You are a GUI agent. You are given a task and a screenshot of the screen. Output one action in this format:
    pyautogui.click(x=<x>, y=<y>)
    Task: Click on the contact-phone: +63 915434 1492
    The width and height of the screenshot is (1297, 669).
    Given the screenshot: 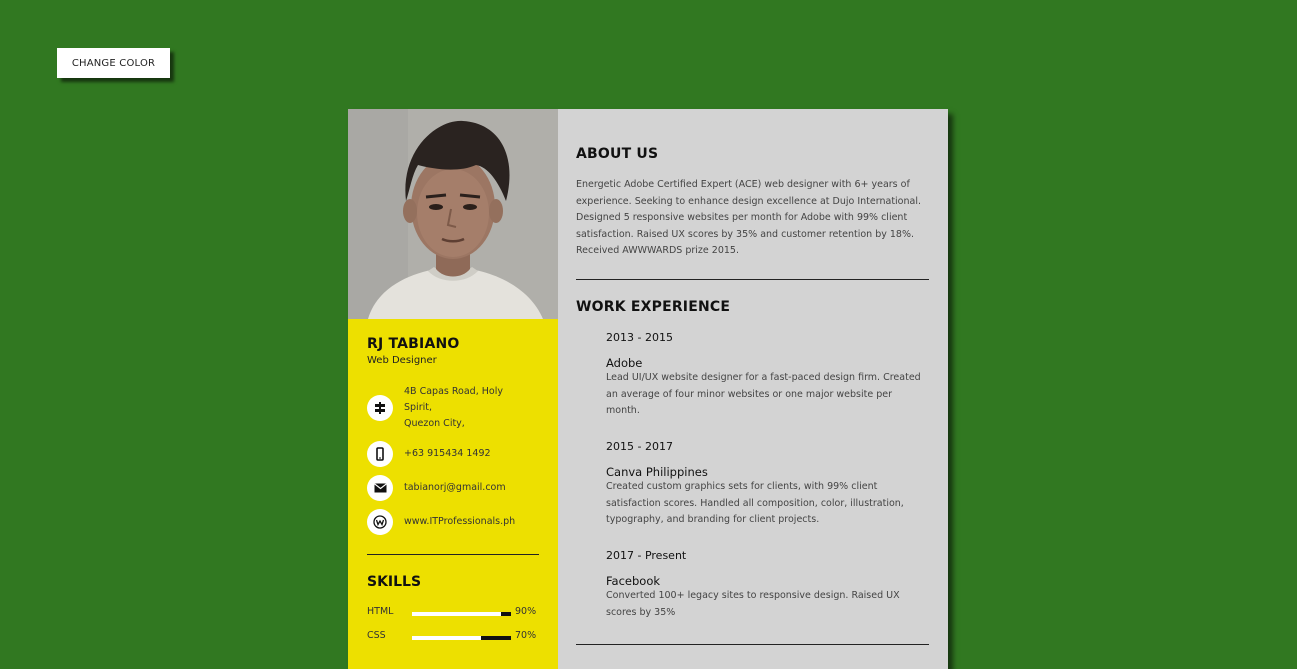 What is the action you would take?
    pyautogui.click(x=457, y=454)
    